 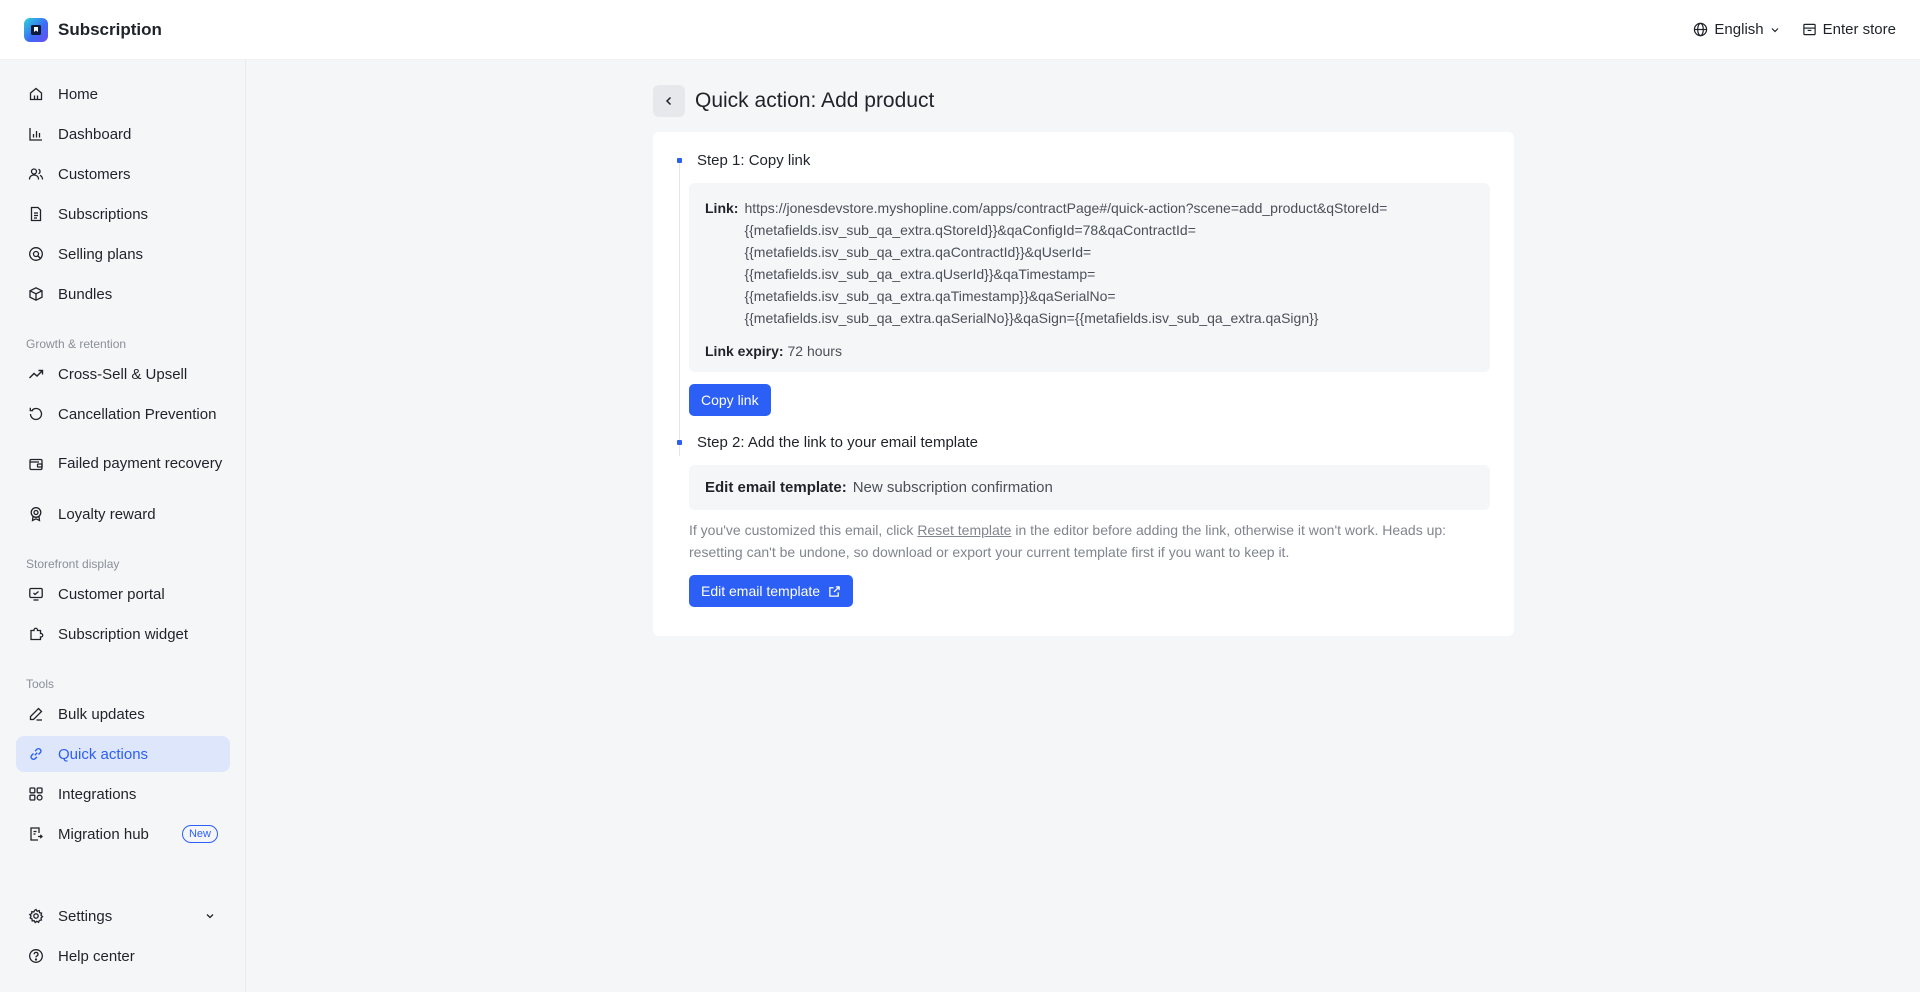 What do you see at coordinates (76, 344) in the screenshot?
I see `section-title-growth: Growth & retention` at bounding box center [76, 344].